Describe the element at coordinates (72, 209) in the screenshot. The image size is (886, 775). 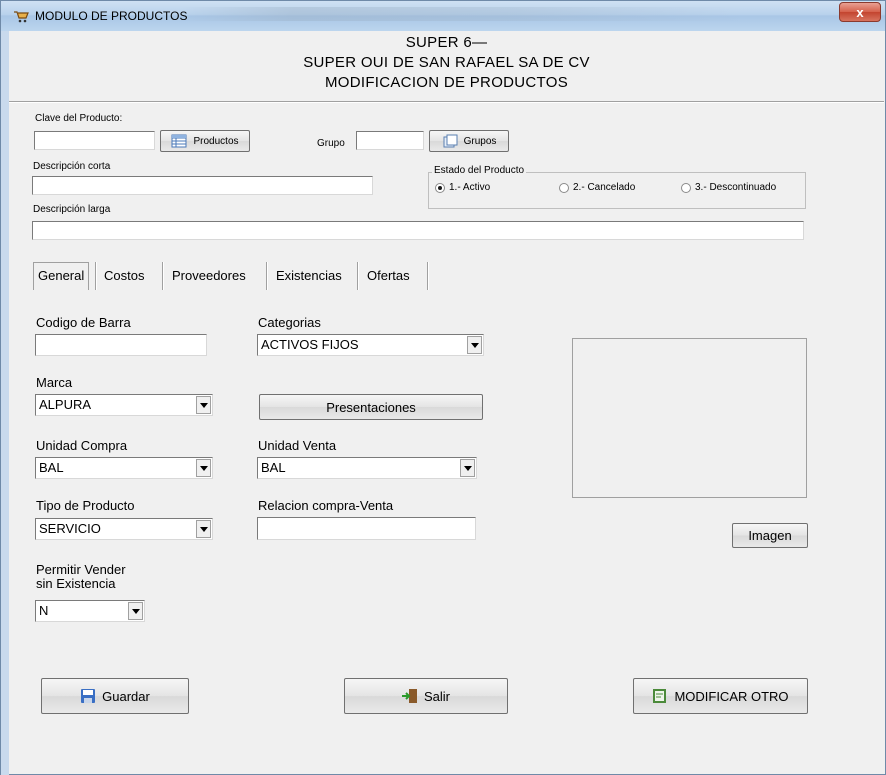
I see `desc-larga-label: Descripción larga` at that location.